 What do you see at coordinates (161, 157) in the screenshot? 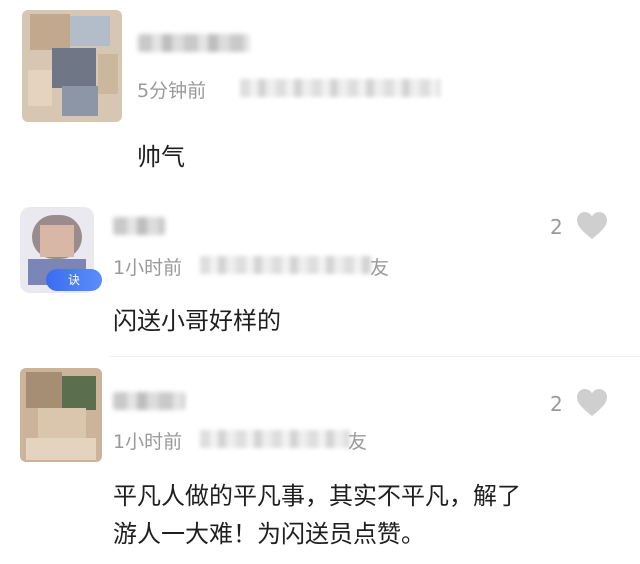
I see `comment-text: 帅气` at bounding box center [161, 157].